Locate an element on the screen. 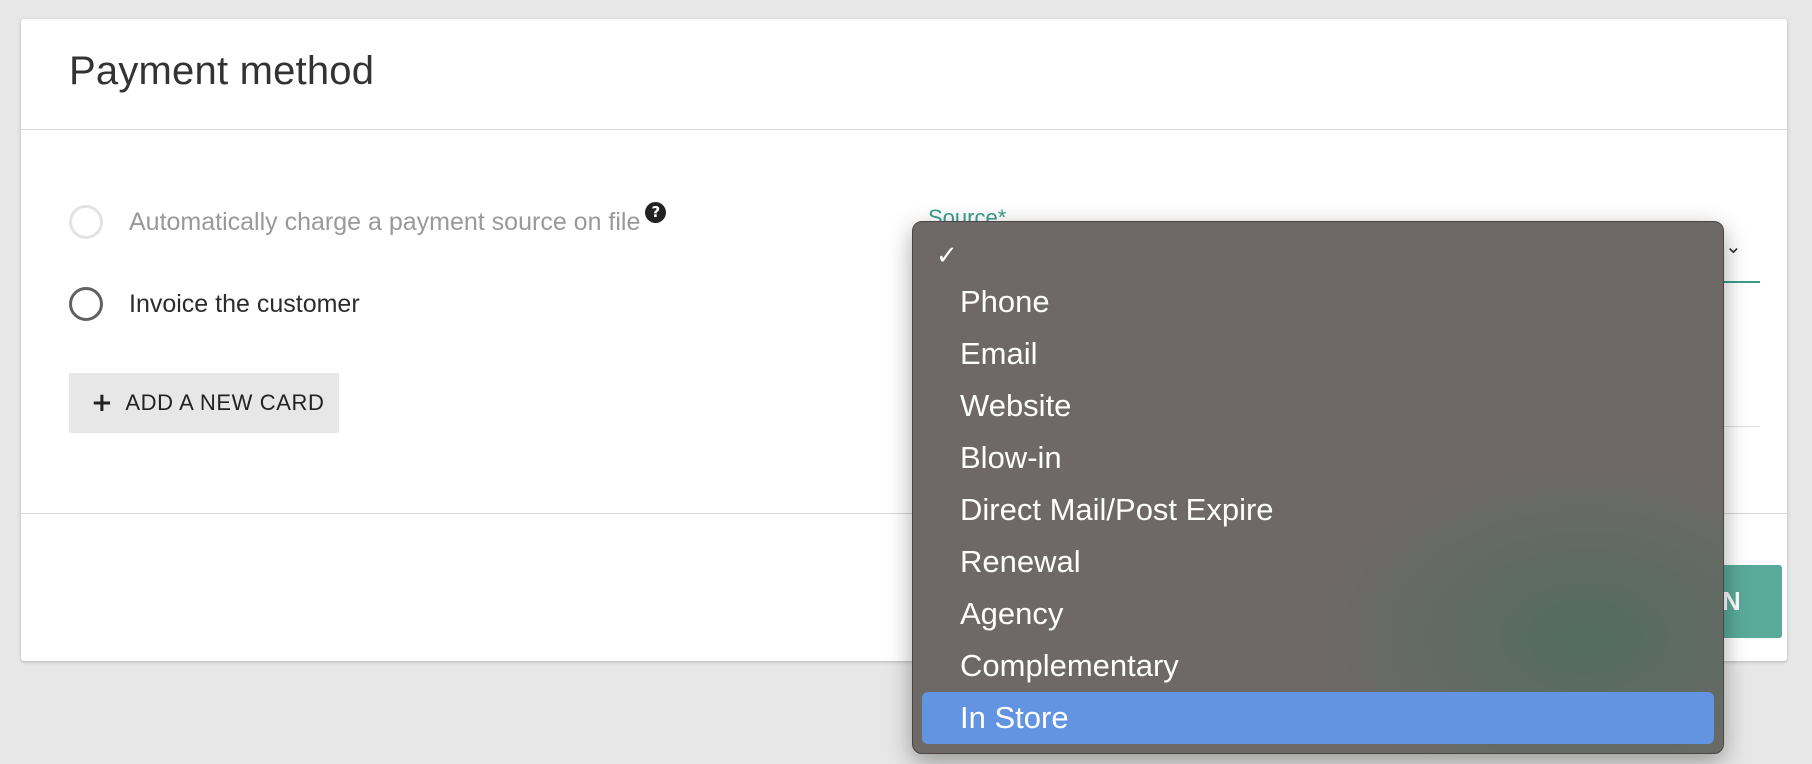 The width and height of the screenshot is (1812, 764). dropdown-option-label: Website is located at coordinates (1016, 405).